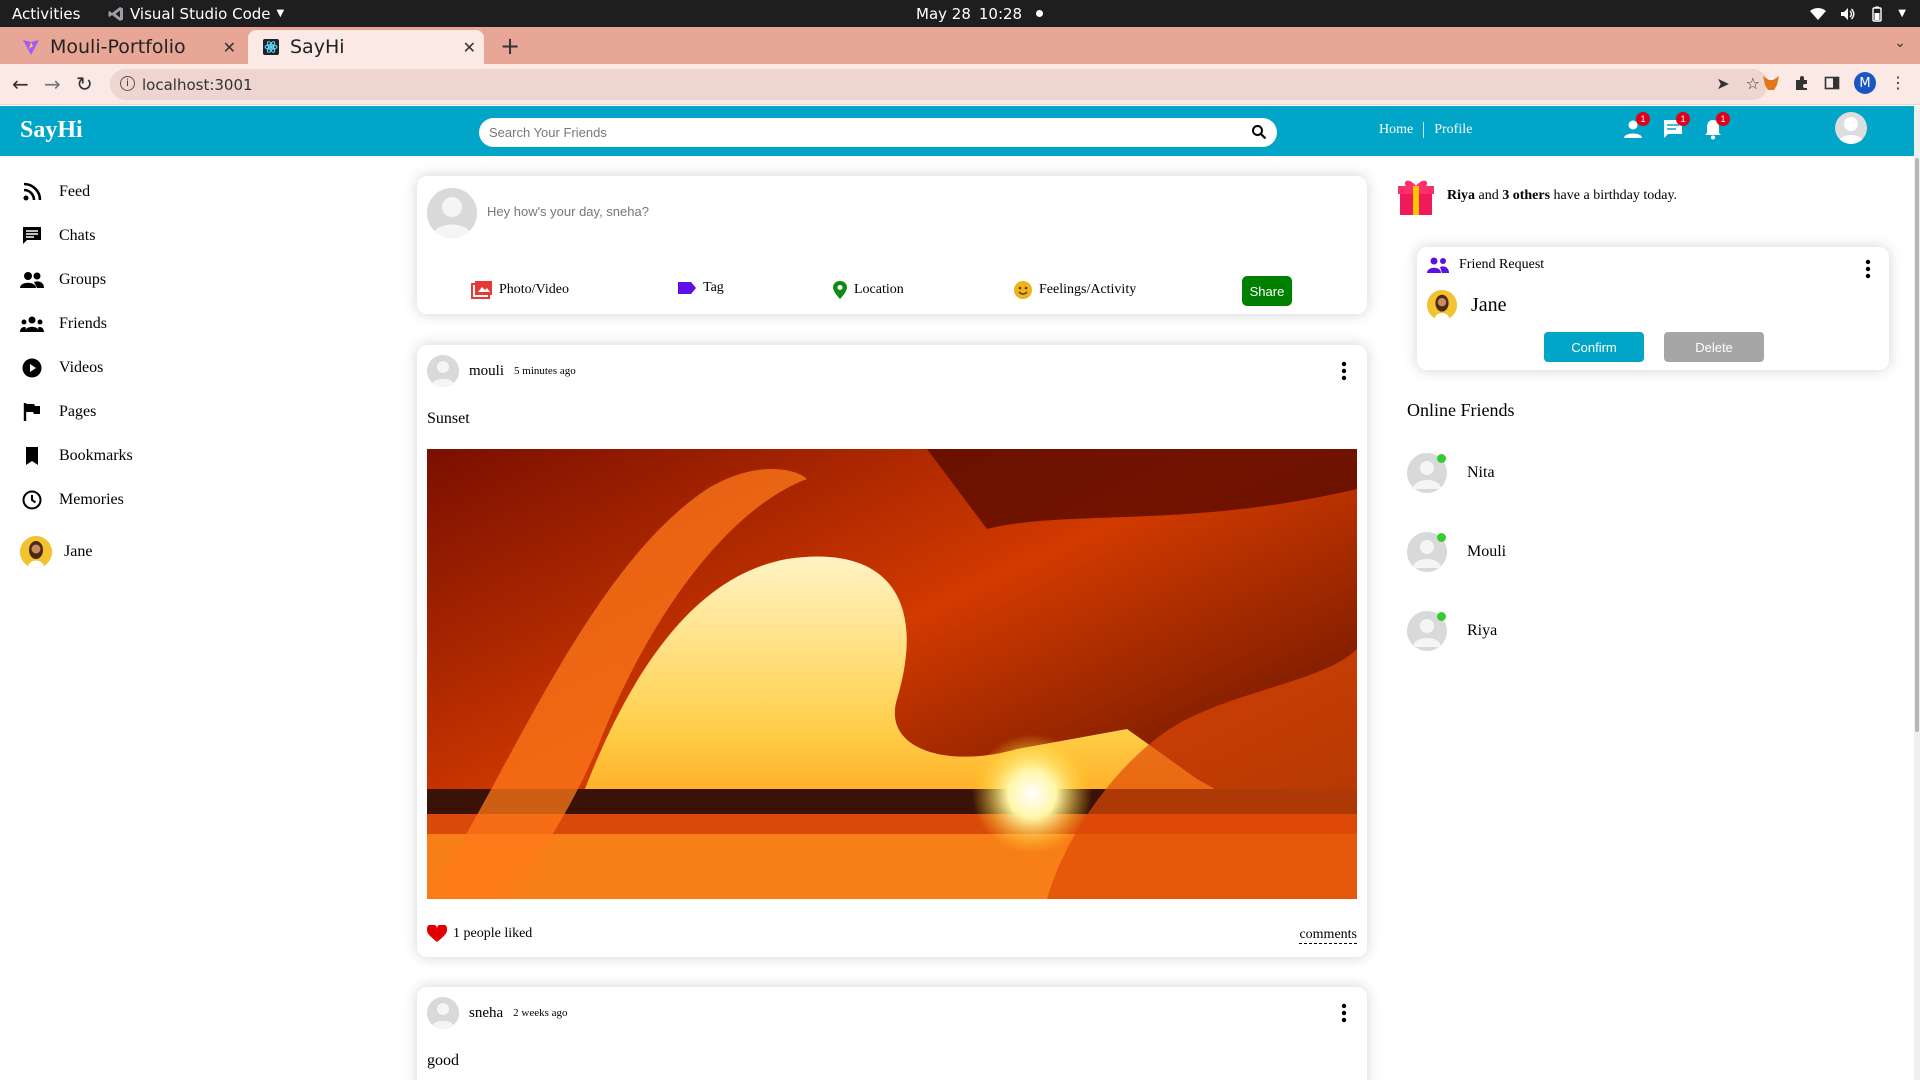 The width and height of the screenshot is (1920, 1080). I want to click on online-friend: Mouli, so click(1456, 552).